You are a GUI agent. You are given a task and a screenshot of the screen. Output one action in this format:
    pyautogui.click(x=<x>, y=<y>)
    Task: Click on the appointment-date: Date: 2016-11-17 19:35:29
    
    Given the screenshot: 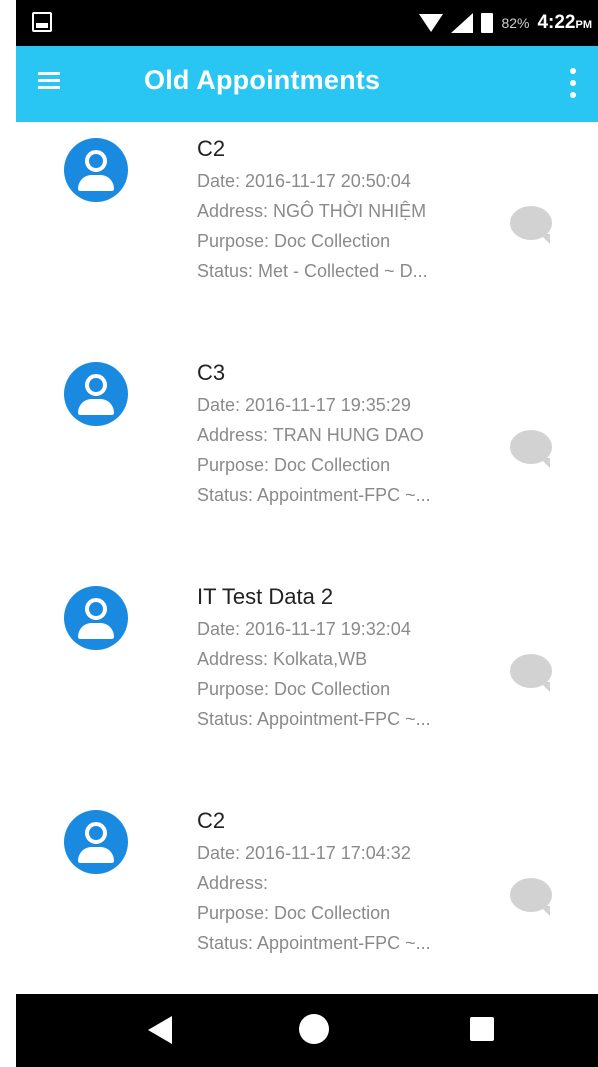 What is the action you would take?
    pyautogui.click(x=304, y=405)
    